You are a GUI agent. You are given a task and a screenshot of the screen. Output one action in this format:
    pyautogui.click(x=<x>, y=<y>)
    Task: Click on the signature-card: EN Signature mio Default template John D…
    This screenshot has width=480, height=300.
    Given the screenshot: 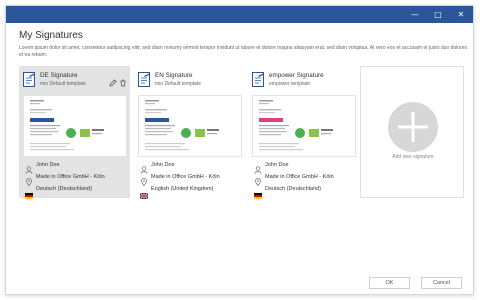 What is the action you would take?
    pyautogui.click(x=189, y=133)
    